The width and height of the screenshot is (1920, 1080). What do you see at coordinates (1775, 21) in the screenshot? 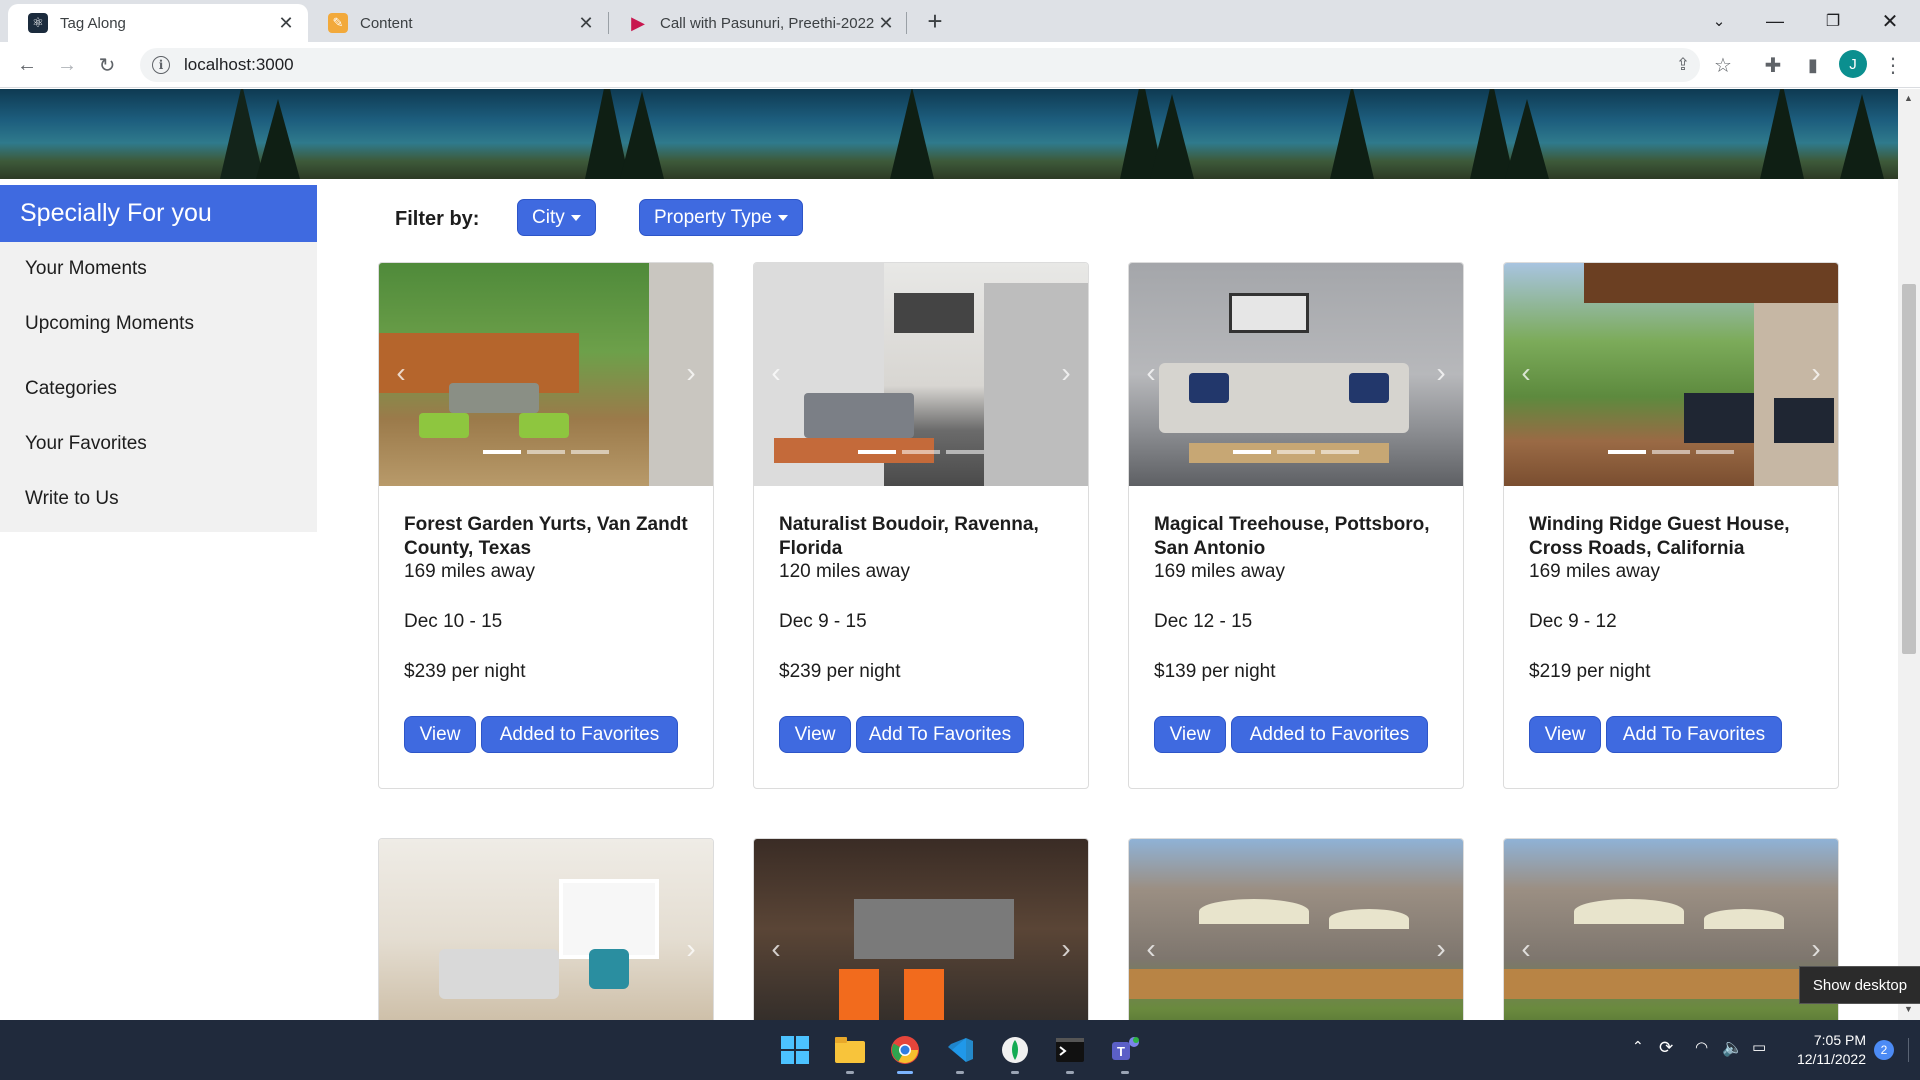
I see `minimize-icon: —` at bounding box center [1775, 21].